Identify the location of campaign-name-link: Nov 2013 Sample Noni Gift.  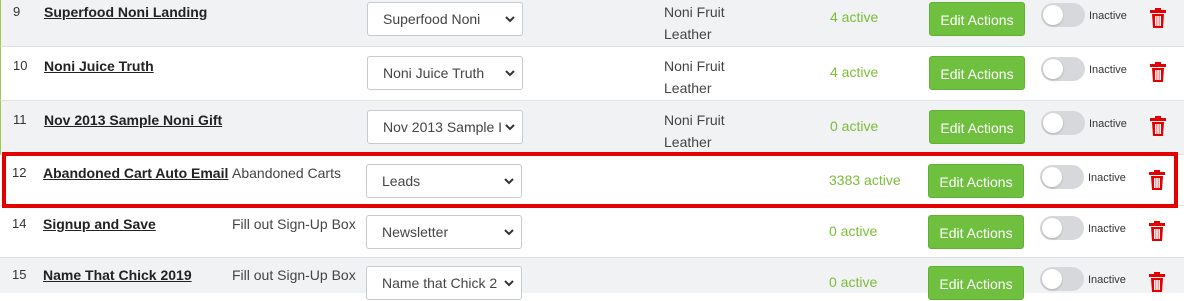
(133, 120).